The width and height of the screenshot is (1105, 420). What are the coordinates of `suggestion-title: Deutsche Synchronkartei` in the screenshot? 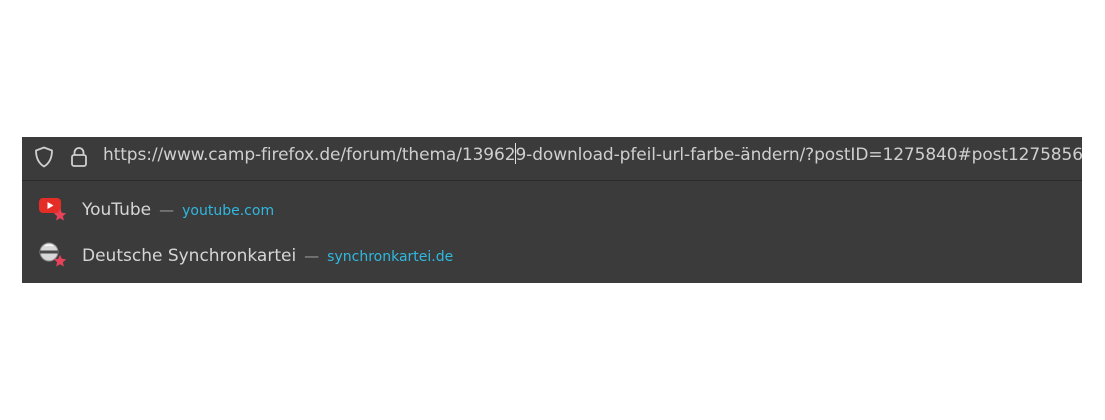 It's located at (189, 256).